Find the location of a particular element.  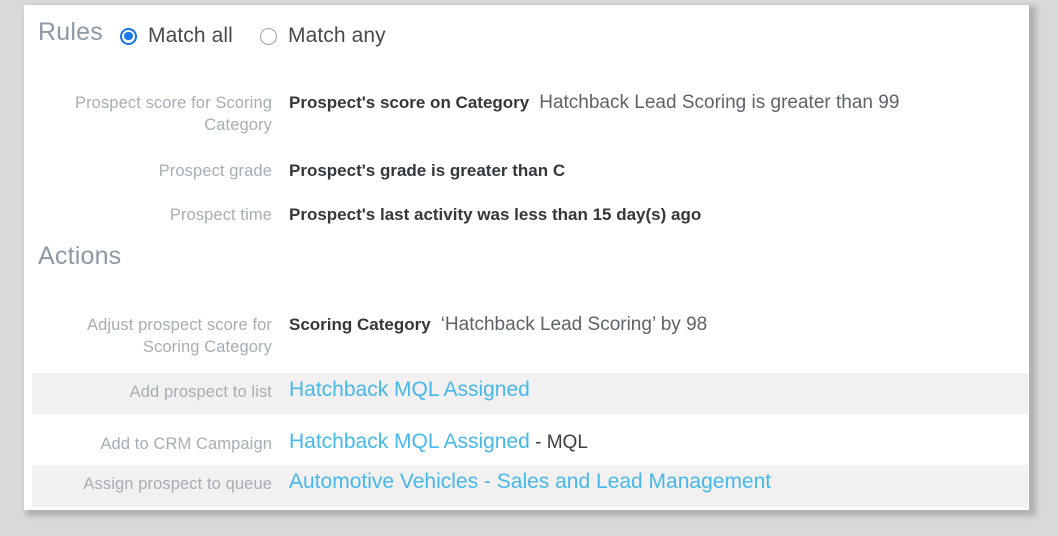

action-value-add-to-crm-campaign: Hatchback MQL Assigned - MQL is located at coordinates (650, 439).